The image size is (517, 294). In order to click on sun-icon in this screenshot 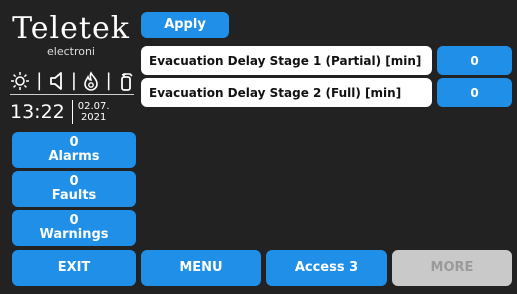, I will do `click(20, 81)`.